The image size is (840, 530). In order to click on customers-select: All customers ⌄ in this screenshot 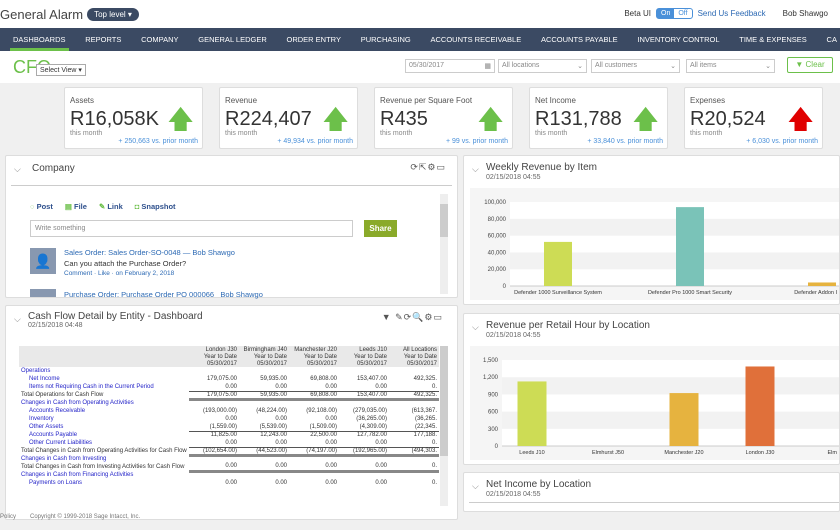, I will do `click(635, 66)`.